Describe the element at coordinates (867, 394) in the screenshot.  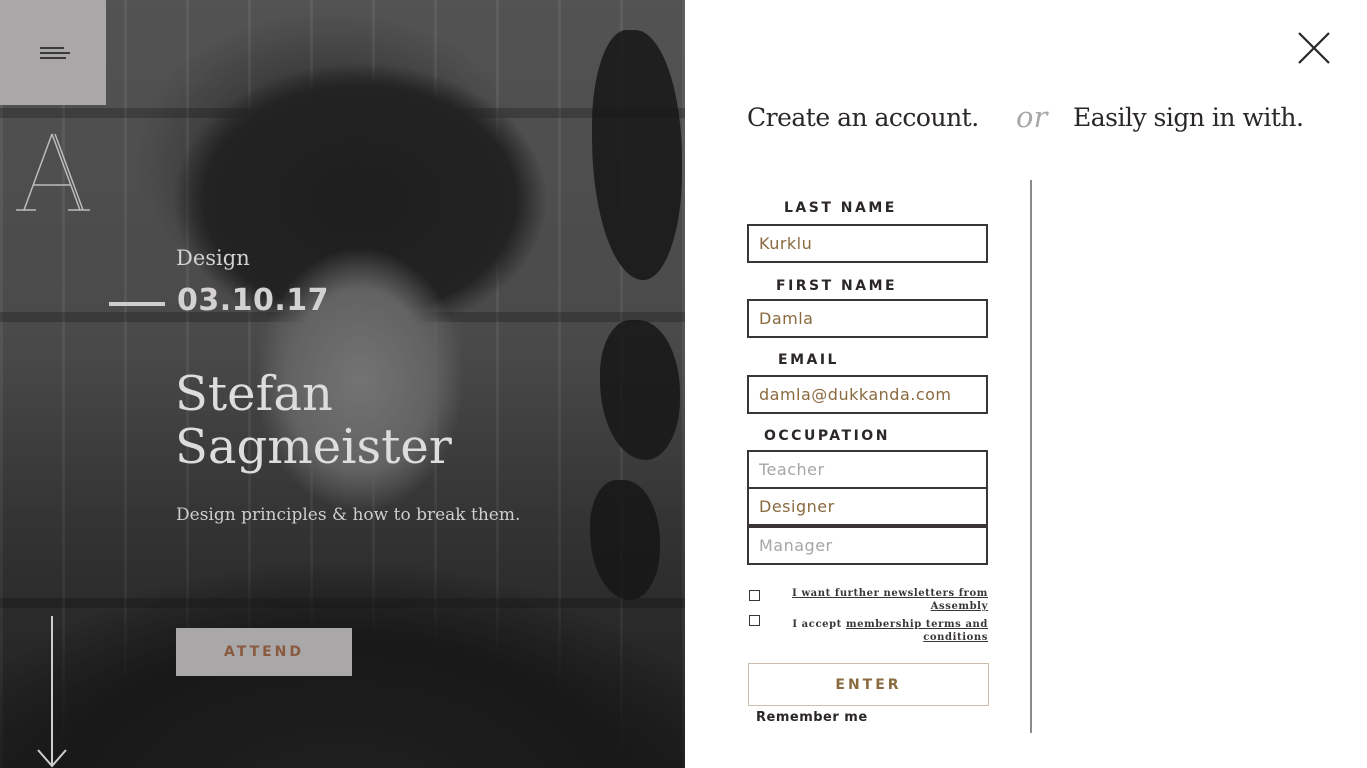
I see `email-field` at that location.